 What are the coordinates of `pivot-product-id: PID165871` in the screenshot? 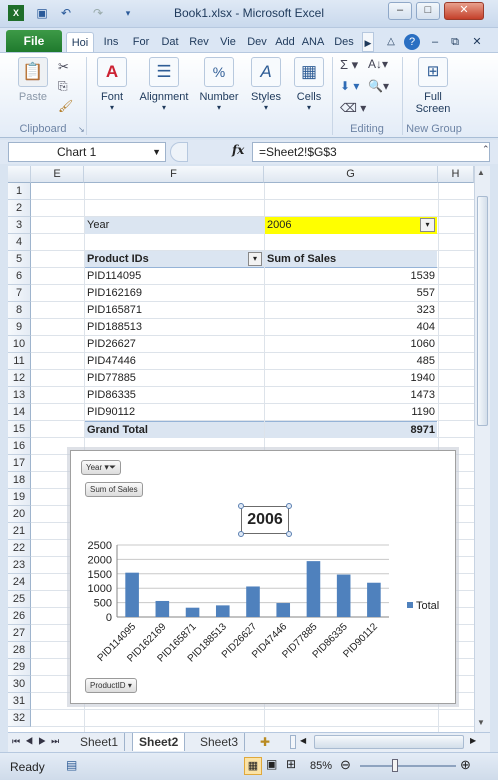 It's located at (115, 310).